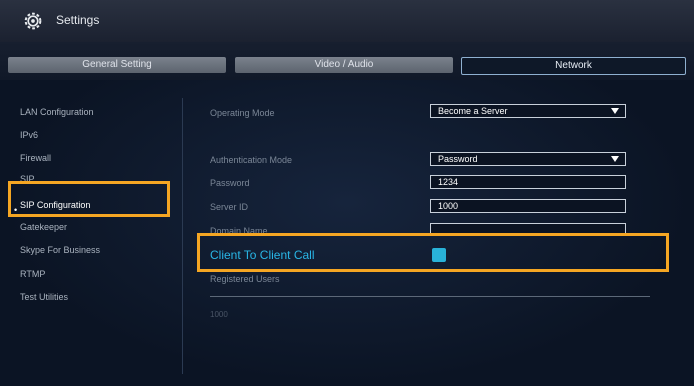  Describe the element at coordinates (573, 66) in the screenshot. I see `tab-network: Network` at that location.